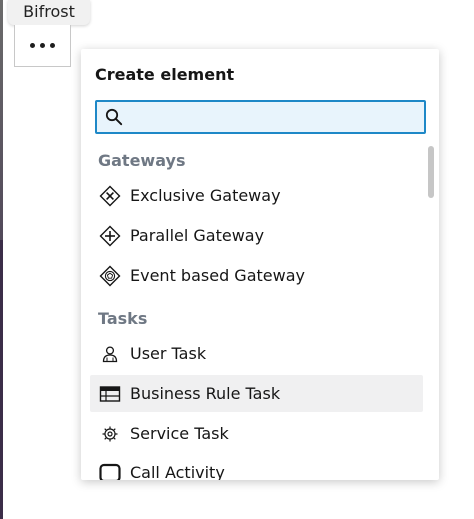  What do you see at coordinates (123, 318) in the screenshot?
I see `group-header-tasks: Tasks` at bounding box center [123, 318].